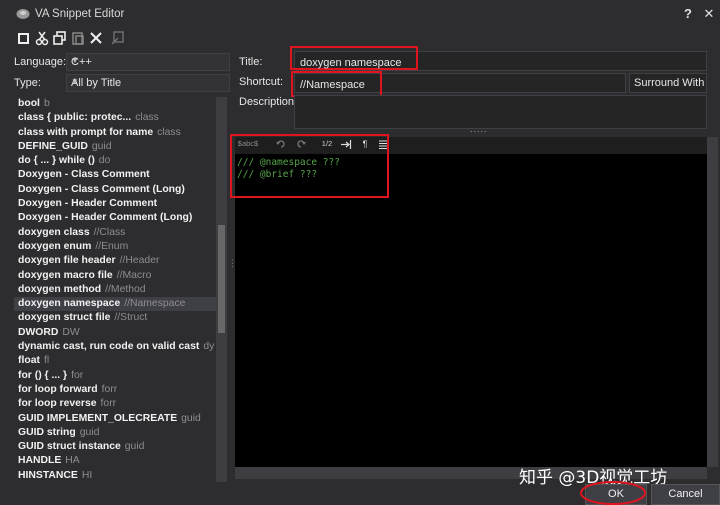  I want to click on help-button: ?, so click(688, 14).